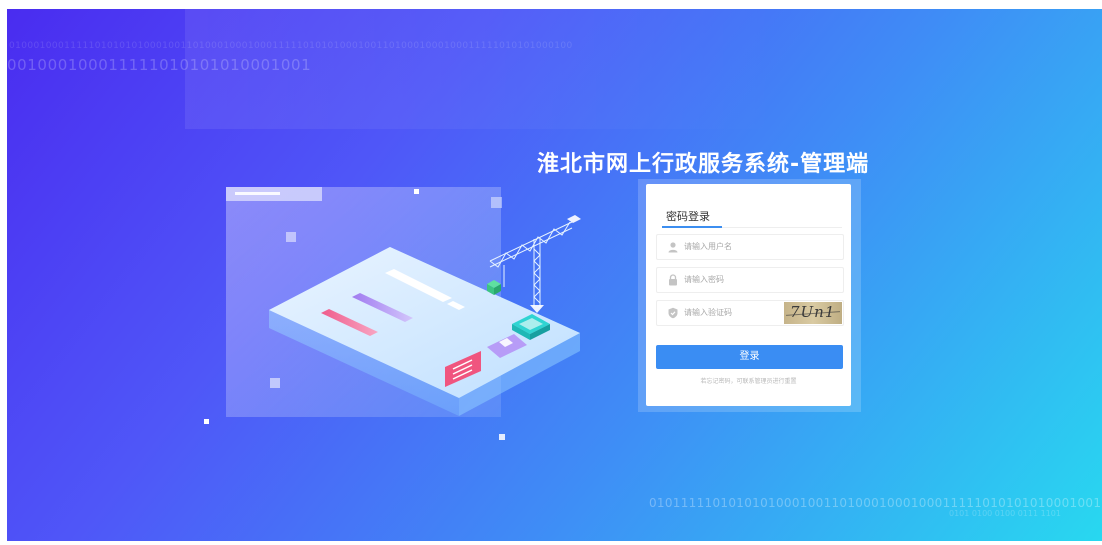  Describe the element at coordinates (708, 246) in the screenshot. I see `username-placeholder: 请输入用户名` at that location.